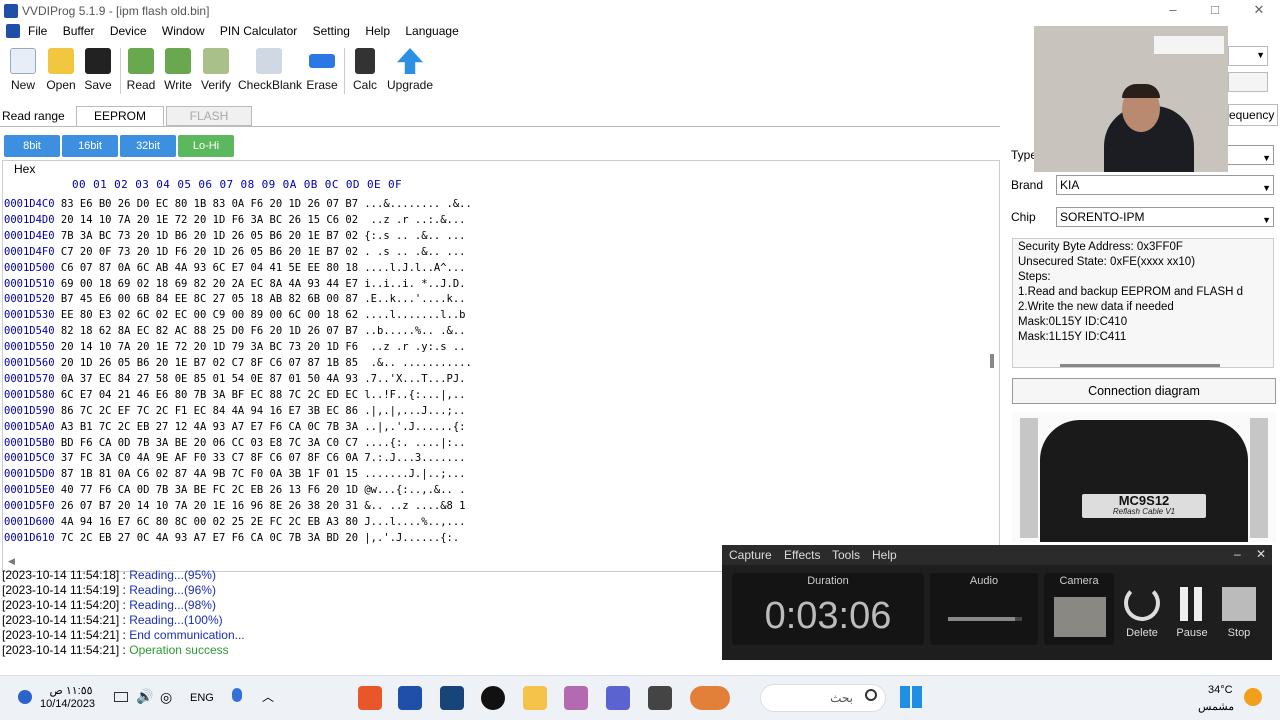 This screenshot has width=1280, height=720. I want to click on info-hscroll, so click(1140, 365).